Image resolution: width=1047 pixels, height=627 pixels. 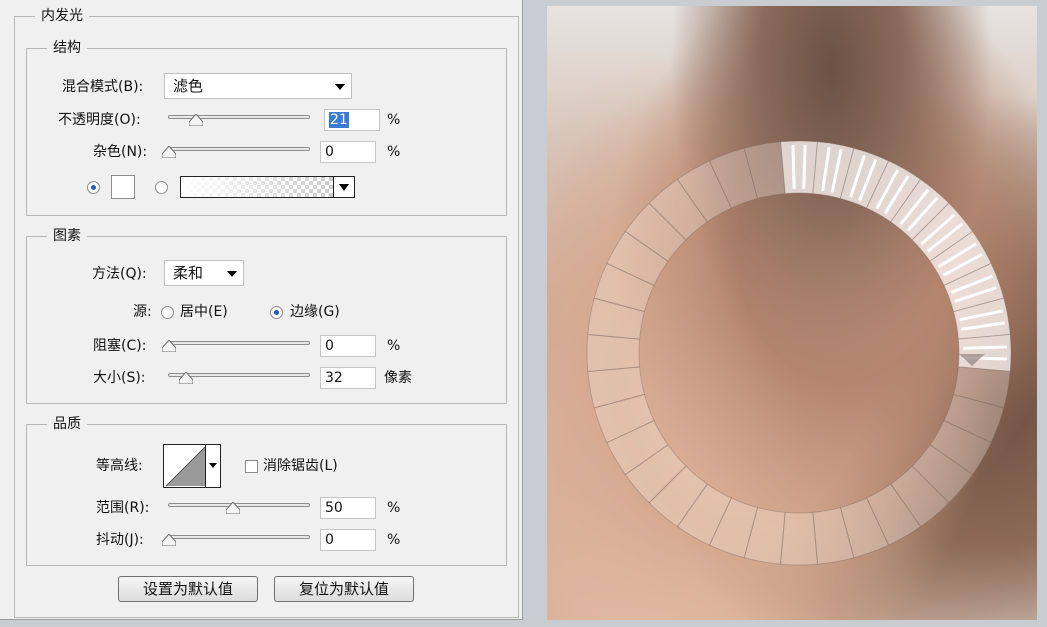 What do you see at coordinates (188, 86) in the screenshot?
I see `blend-mode-value: 滤色` at bounding box center [188, 86].